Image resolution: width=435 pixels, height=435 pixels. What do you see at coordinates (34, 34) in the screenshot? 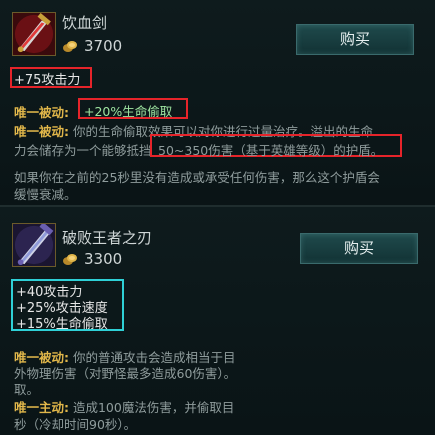
I see `bloodthirster-sword-icon` at bounding box center [34, 34].